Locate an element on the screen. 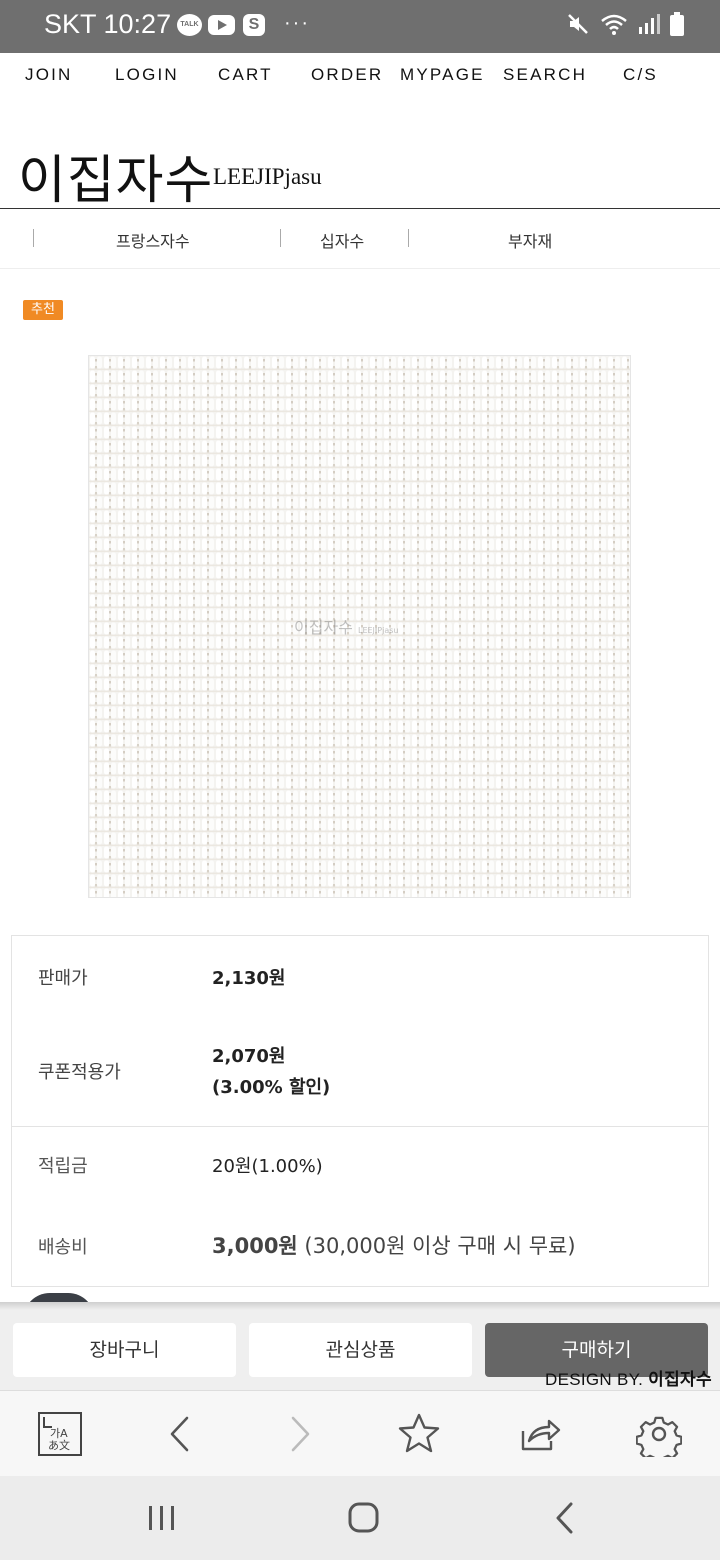 This screenshot has width=720, height=1560. action-bar-shadow is located at coordinates (360, 1306).